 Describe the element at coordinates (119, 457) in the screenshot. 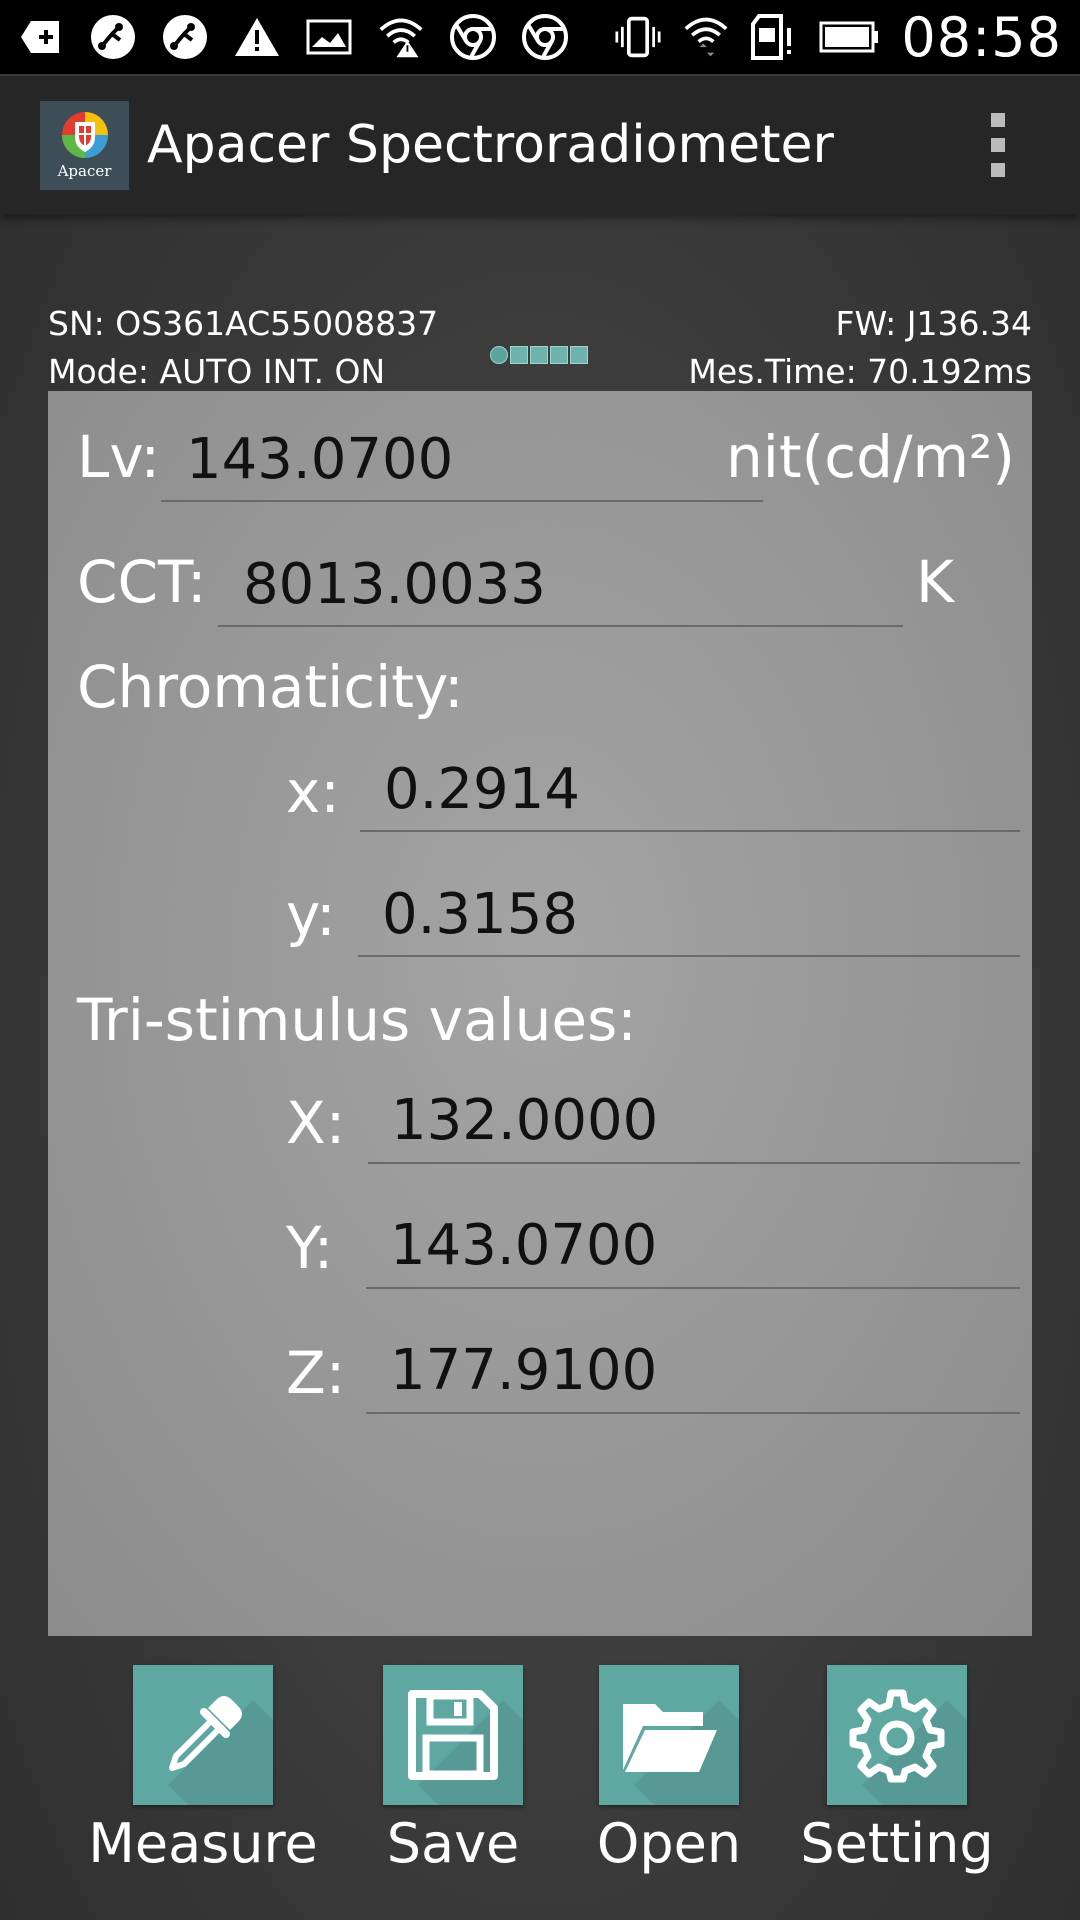

I see `lv-label: Lv:` at that location.